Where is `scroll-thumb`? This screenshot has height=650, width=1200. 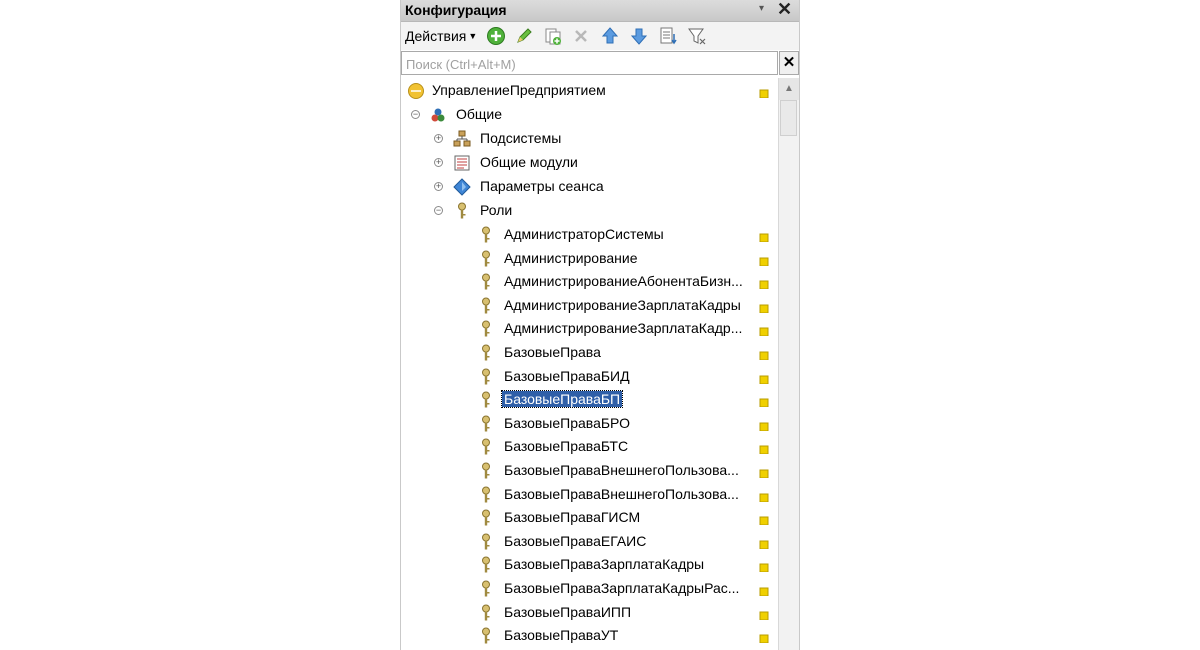 scroll-thumb is located at coordinates (788, 118).